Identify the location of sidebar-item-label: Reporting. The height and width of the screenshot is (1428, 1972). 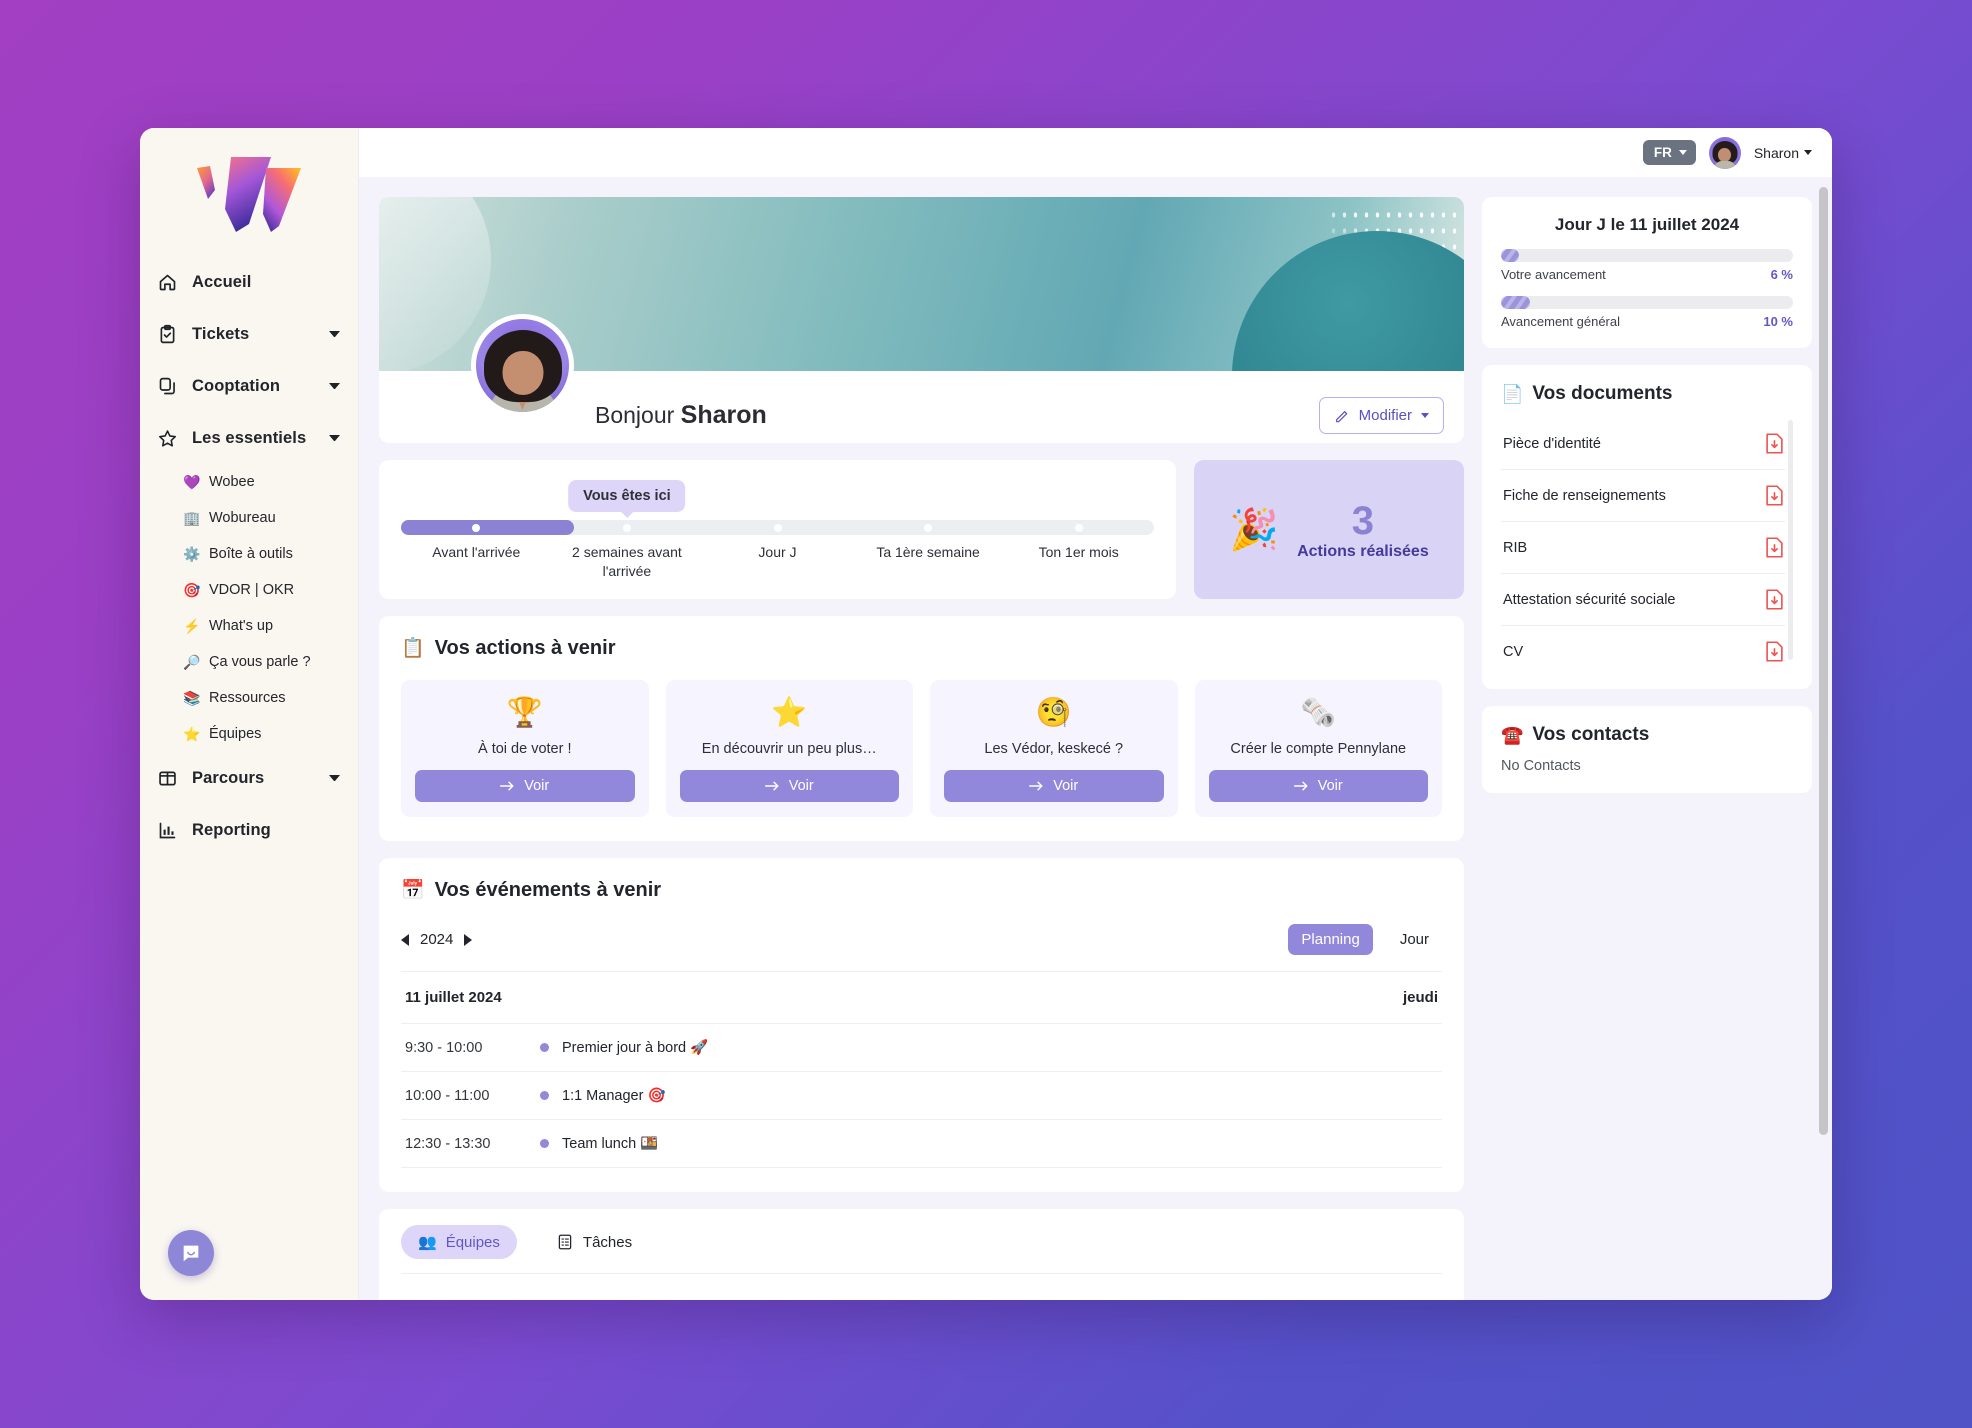
(231, 829).